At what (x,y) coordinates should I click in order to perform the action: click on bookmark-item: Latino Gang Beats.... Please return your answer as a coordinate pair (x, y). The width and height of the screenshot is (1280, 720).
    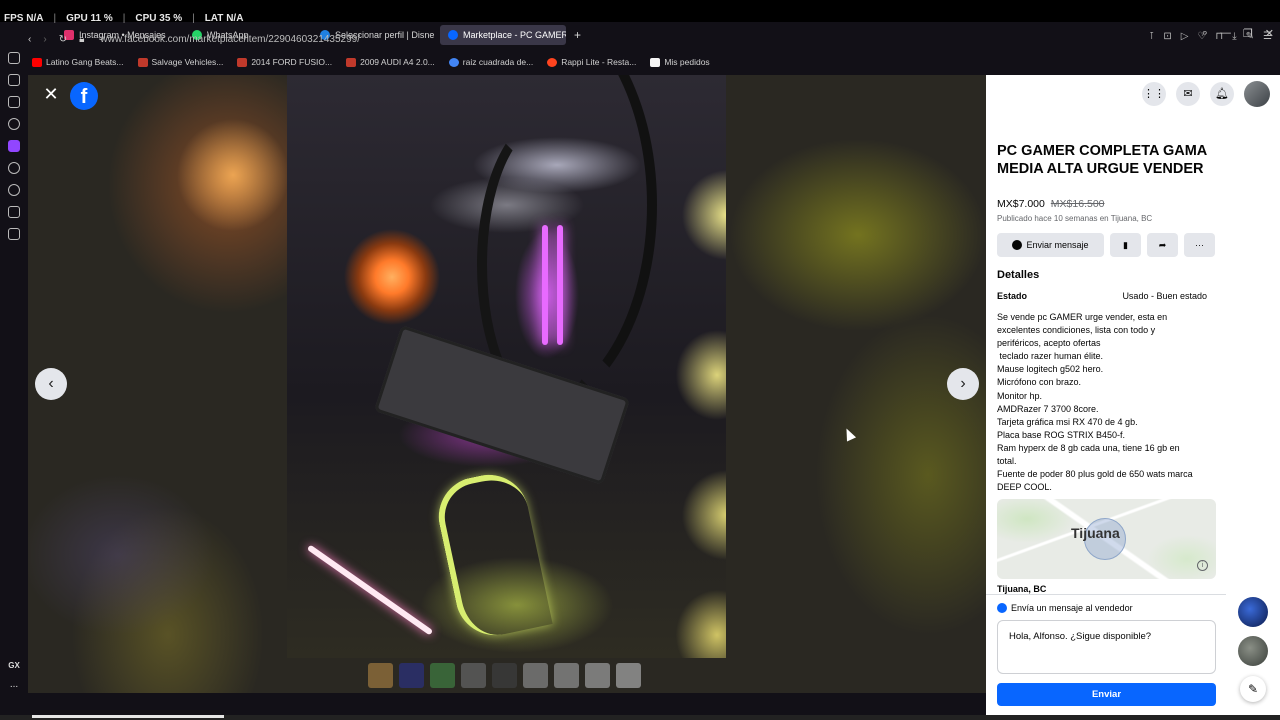
    Looking at the image, I should click on (78, 62).